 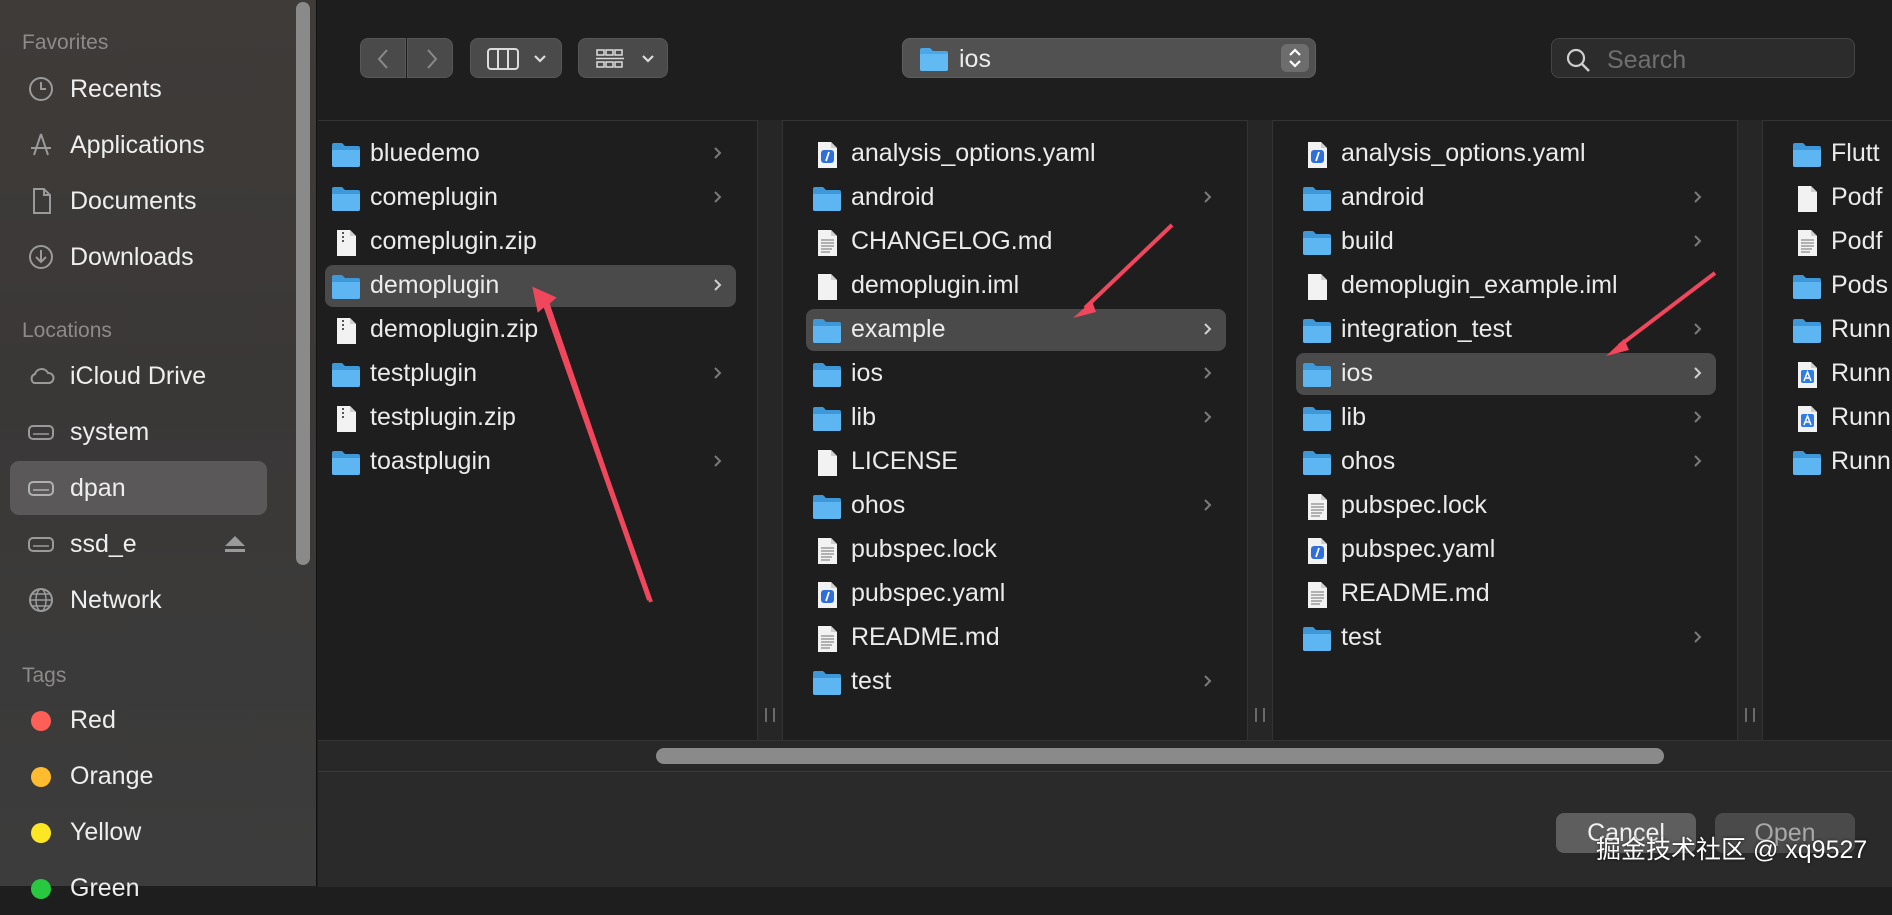 I want to click on back-button, so click(x=383, y=58).